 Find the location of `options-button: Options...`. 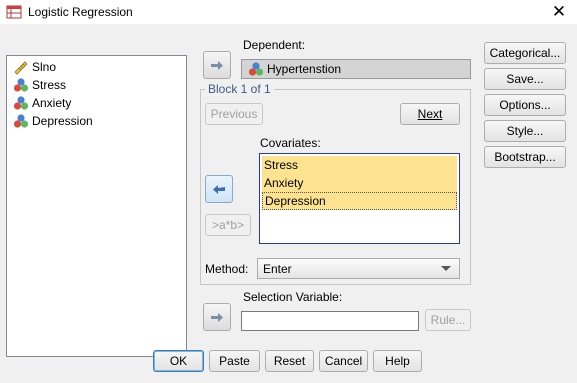

options-button: Options... is located at coordinates (525, 105).